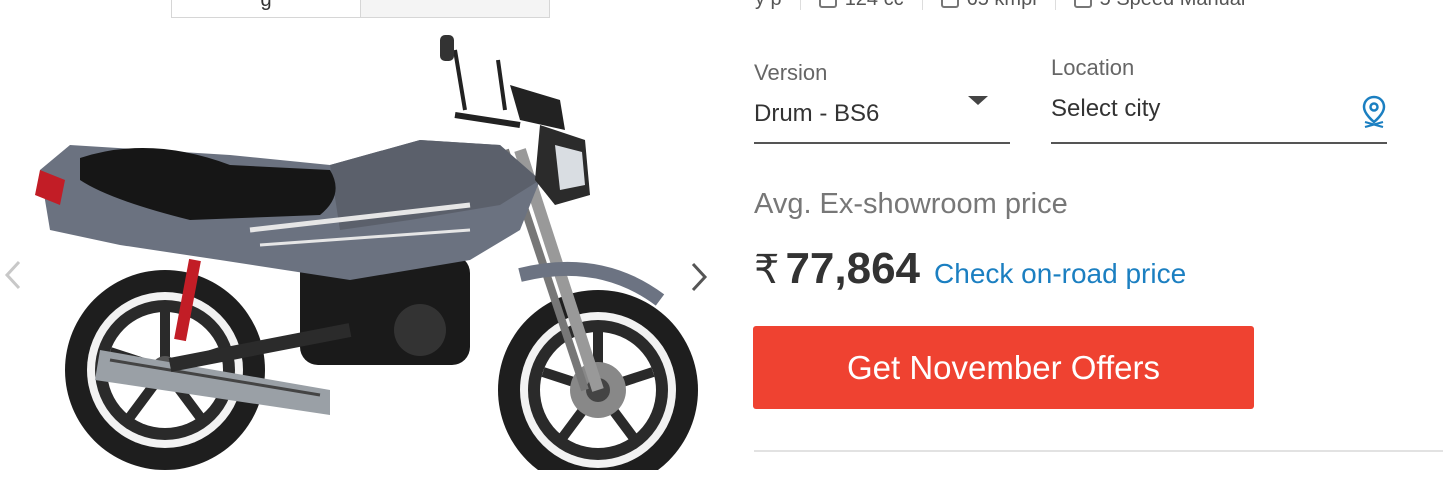 The width and height of the screenshot is (1443, 482). I want to click on chevron-left-icon, so click(12, 275).